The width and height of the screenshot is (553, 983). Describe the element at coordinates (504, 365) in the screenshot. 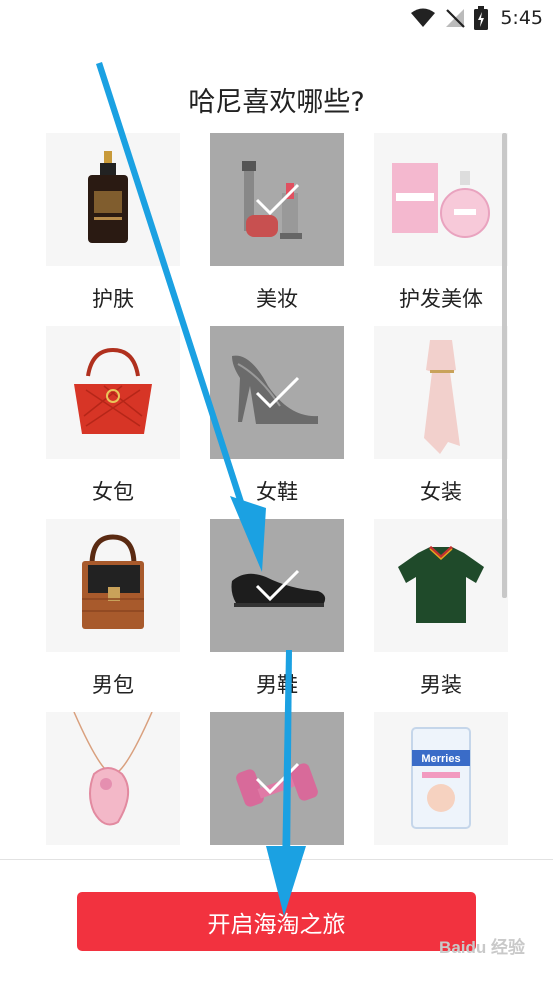

I see `scrollbar` at that location.